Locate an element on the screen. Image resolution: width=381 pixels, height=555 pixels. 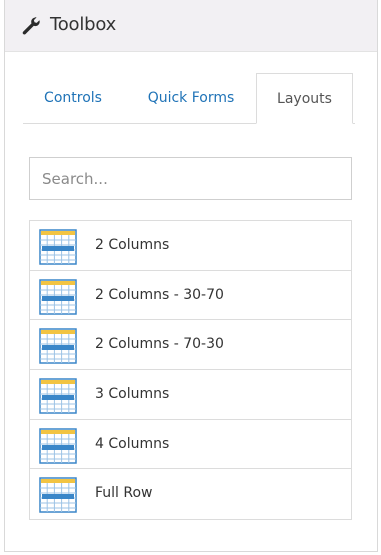
layout-item-3-columns: 3 Columns is located at coordinates (190, 395).